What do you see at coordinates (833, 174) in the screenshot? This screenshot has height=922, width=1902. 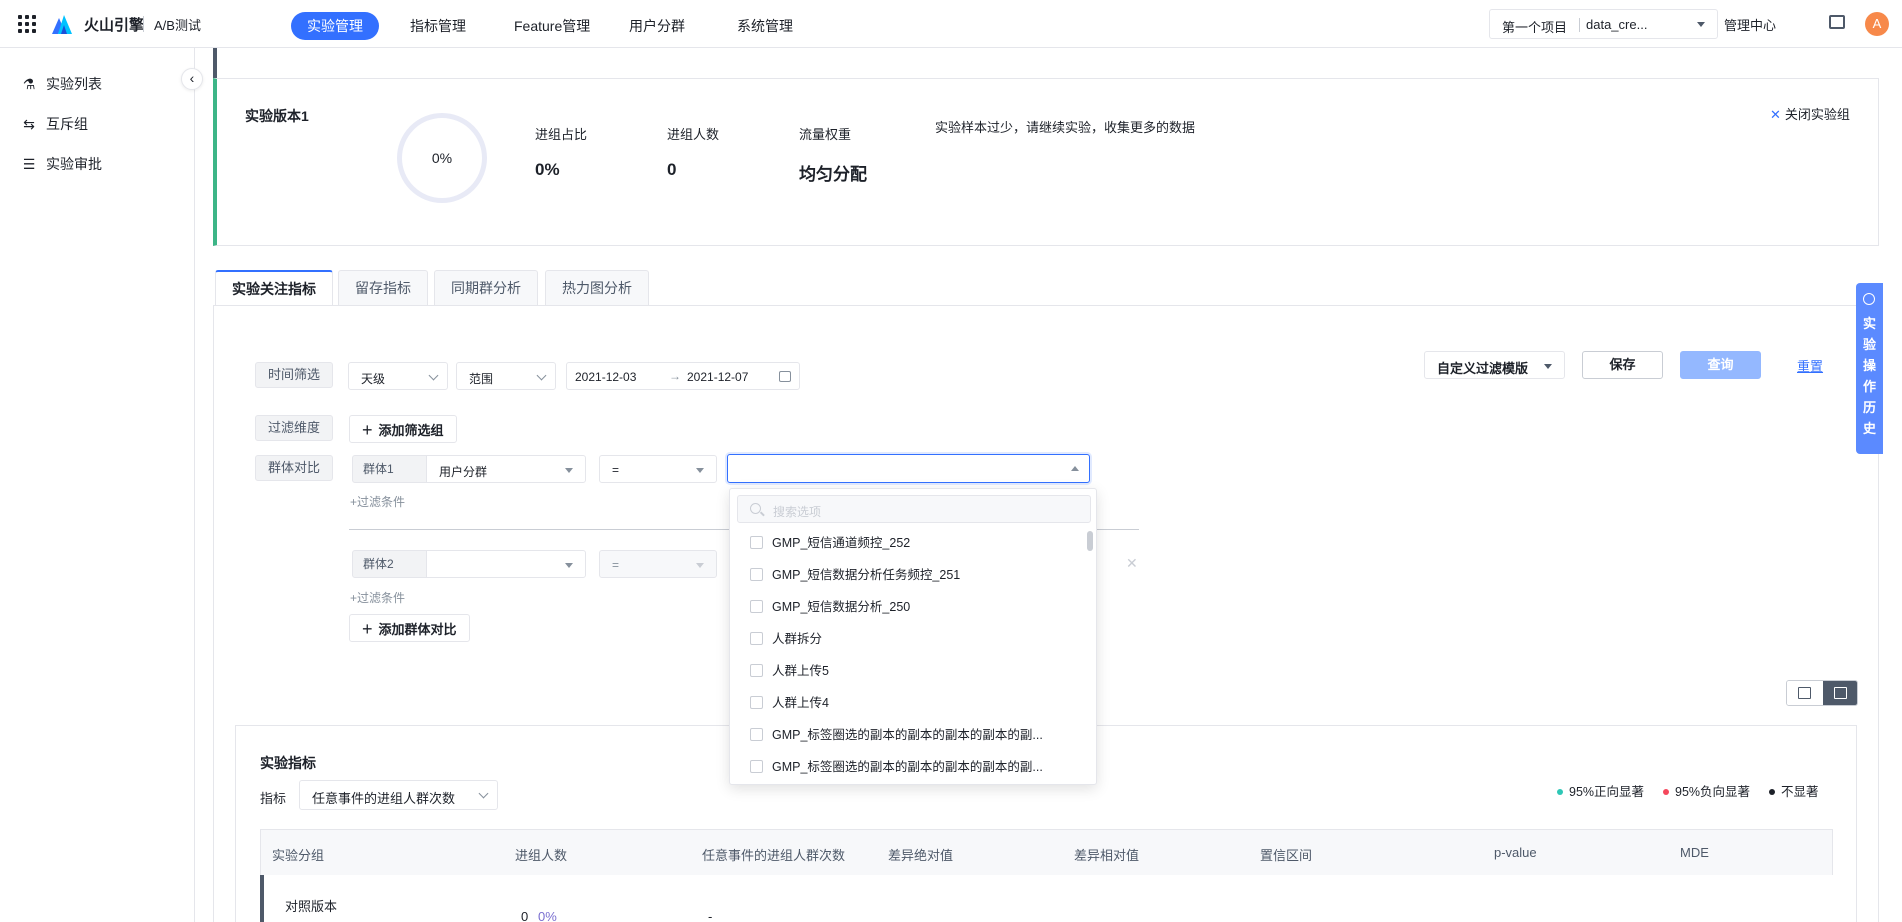 I see `stat-value-weight: 均匀分配` at bounding box center [833, 174].